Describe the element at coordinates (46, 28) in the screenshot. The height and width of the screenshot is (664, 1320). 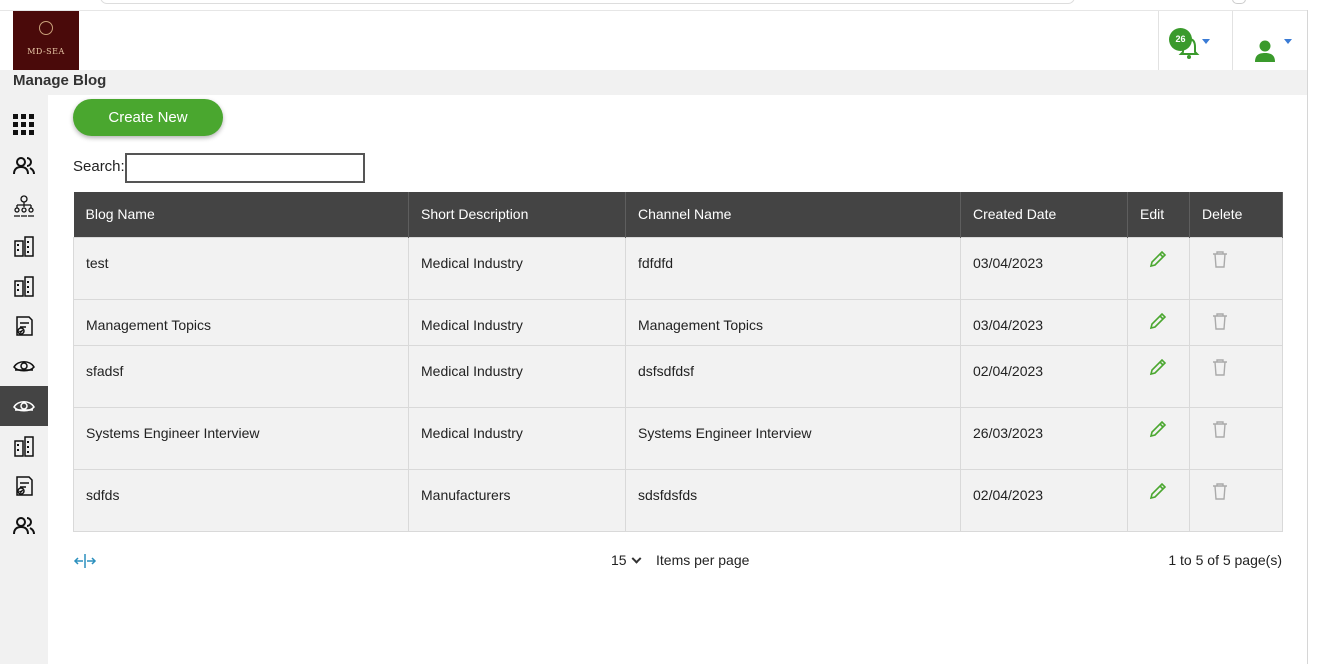
I see `logo-emblem-icon` at that location.